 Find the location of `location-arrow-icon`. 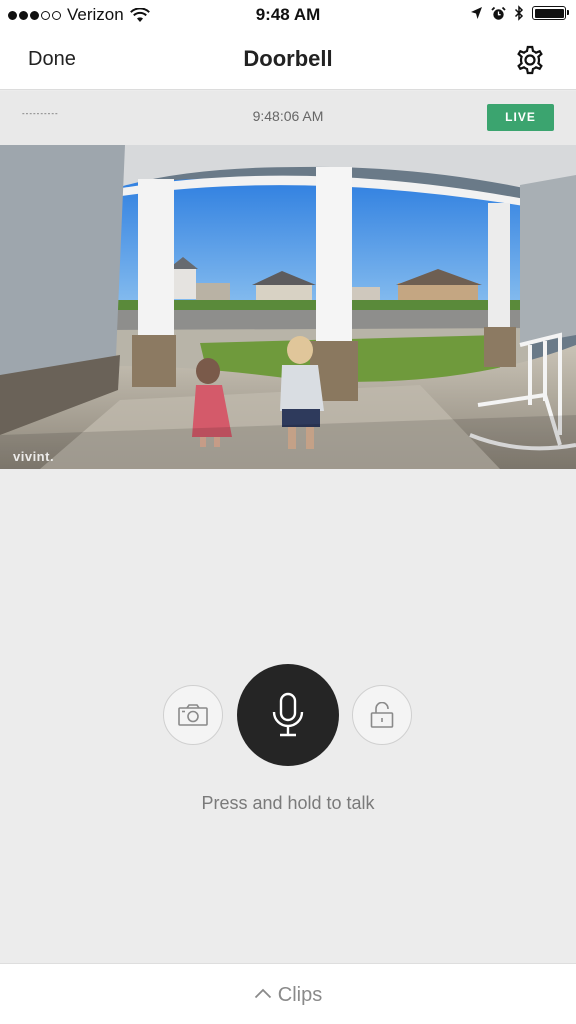

location-arrow-icon is located at coordinates (476, 13).